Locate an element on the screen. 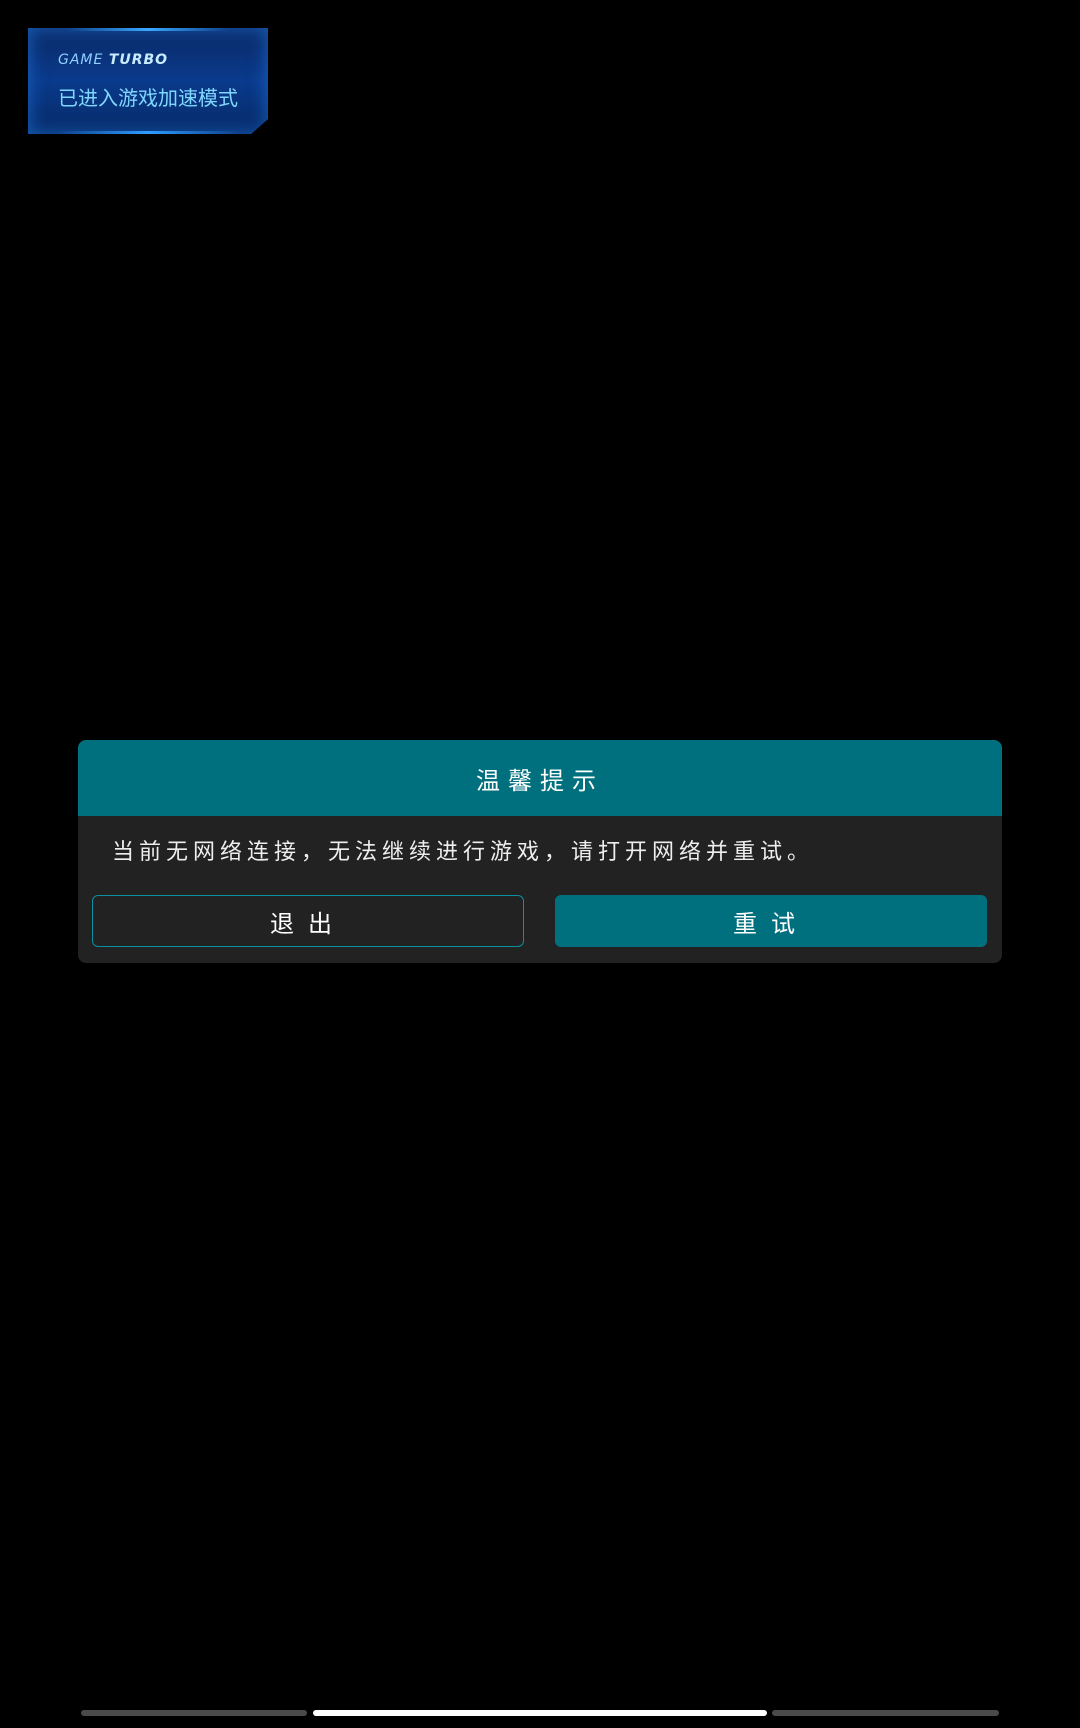 The width and height of the screenshot is (1080, 1728). home-indicator is located at coordinates (540, 1713).